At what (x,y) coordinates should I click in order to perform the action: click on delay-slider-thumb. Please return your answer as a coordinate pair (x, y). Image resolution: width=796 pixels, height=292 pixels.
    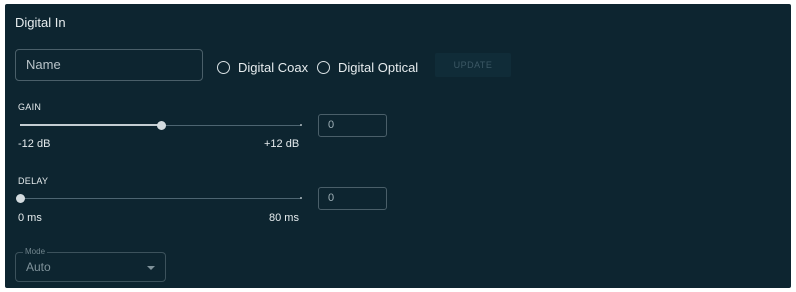
    Looking at the image, I should click on (20, 198).